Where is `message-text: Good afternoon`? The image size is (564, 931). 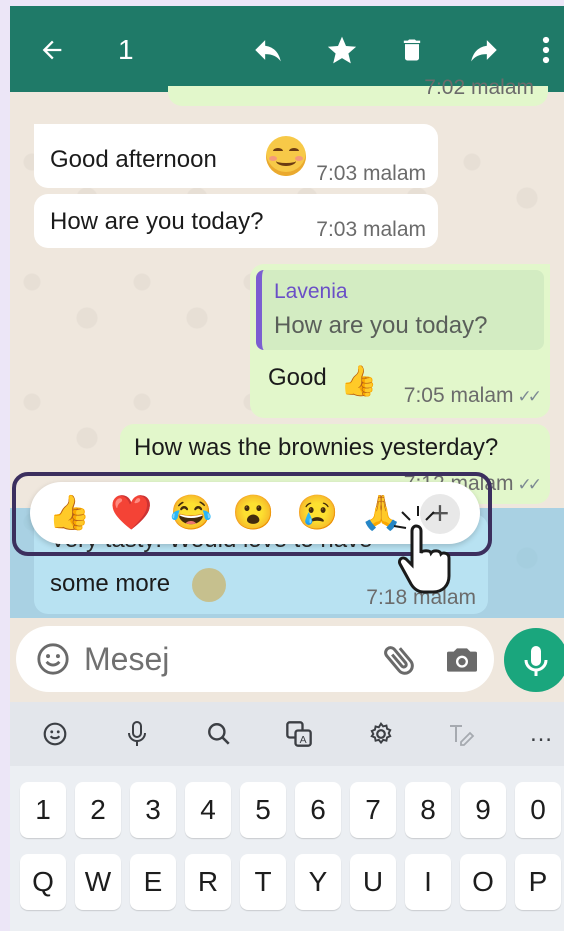 message-text: Good afternoon is located at coordinates (133, 159).